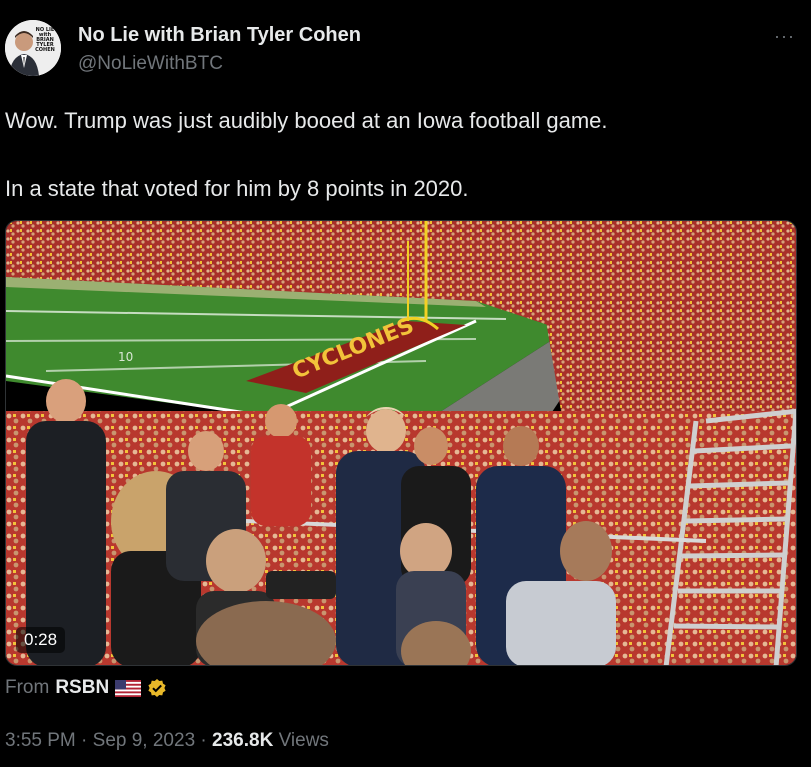  I want to click on views-label: Views, so click(303, 740).